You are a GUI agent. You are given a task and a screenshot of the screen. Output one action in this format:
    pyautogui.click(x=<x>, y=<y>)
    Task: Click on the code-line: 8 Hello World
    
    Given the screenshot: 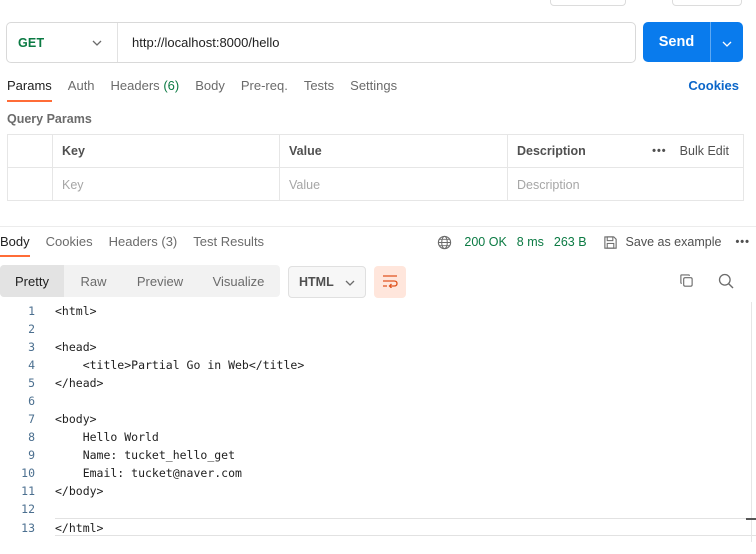 What is the action you would take?
    pyautogui.click(x=378, y=437)
    